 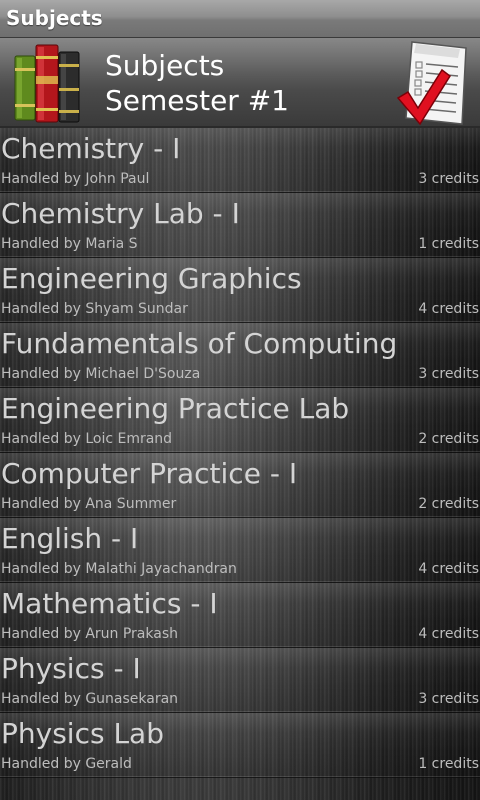 I want to click on header: Subjects Semester #1, so click(x=240, y=83).